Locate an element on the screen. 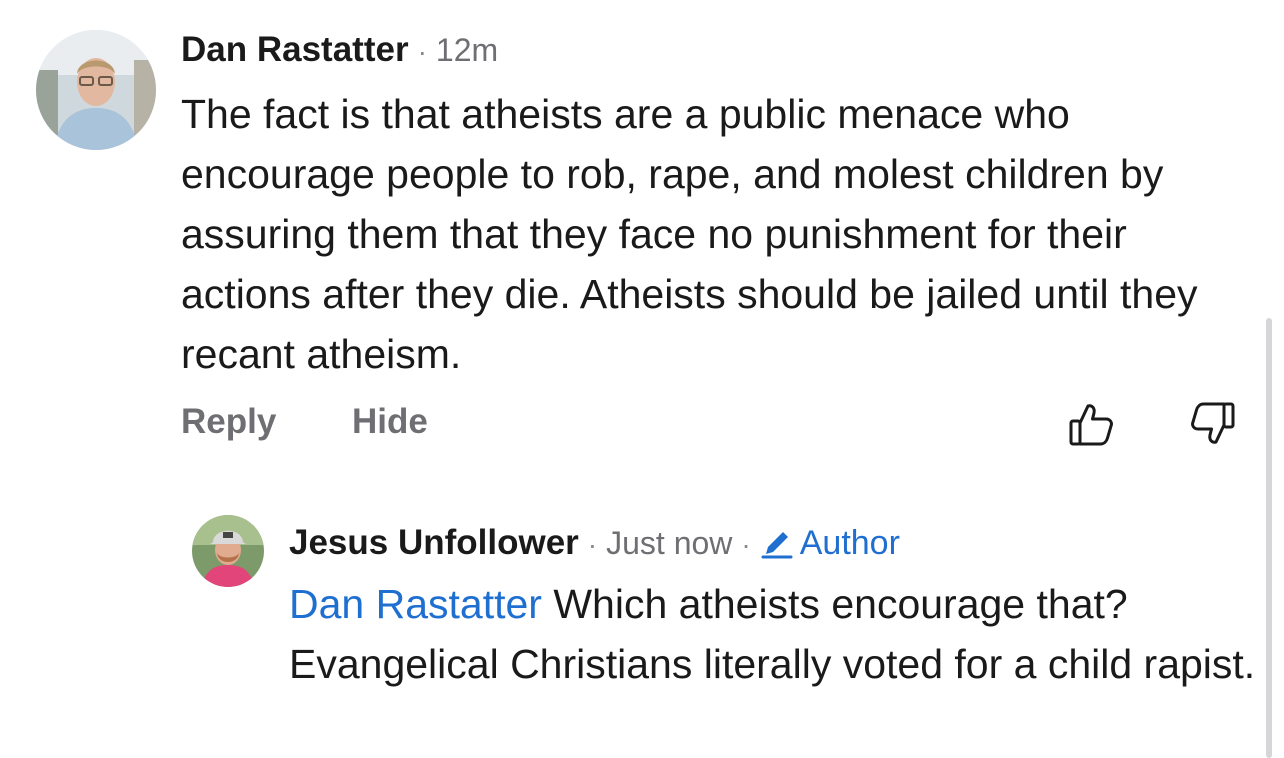 This screenshot has width=1284, height=758. thumbs-down-icon is located at coordinates (1212, 424).